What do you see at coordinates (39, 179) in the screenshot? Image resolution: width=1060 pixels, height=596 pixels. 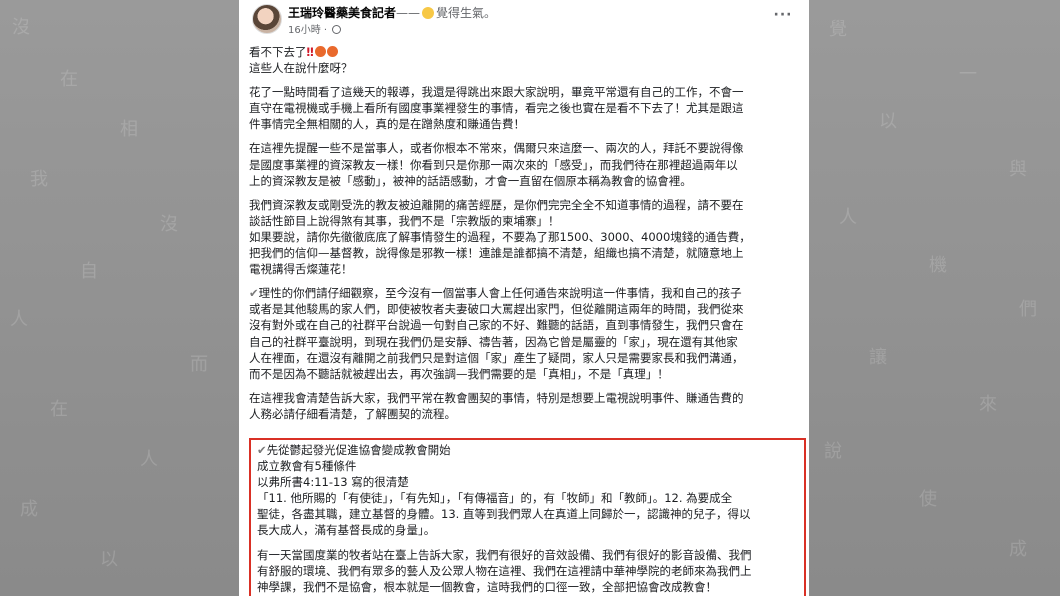 I see `ghost-text: 我` at bounding box center [39, 179].